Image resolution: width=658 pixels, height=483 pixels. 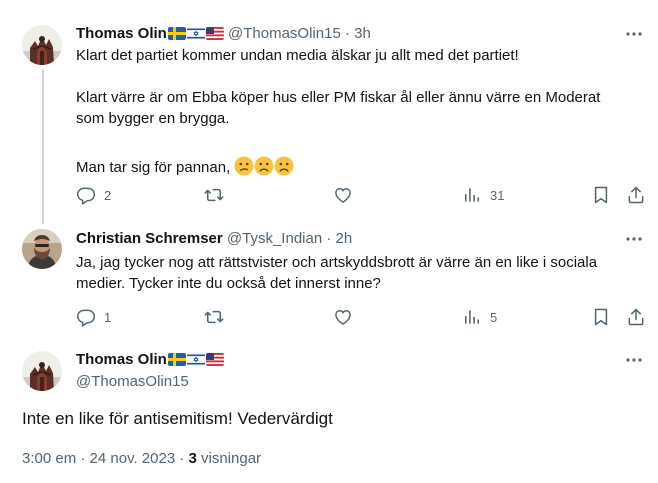 What do you see at coordinates (149, 238) in the screenshot?
I see `author-name: Christian Schremser` at bounding box center [149, 238].